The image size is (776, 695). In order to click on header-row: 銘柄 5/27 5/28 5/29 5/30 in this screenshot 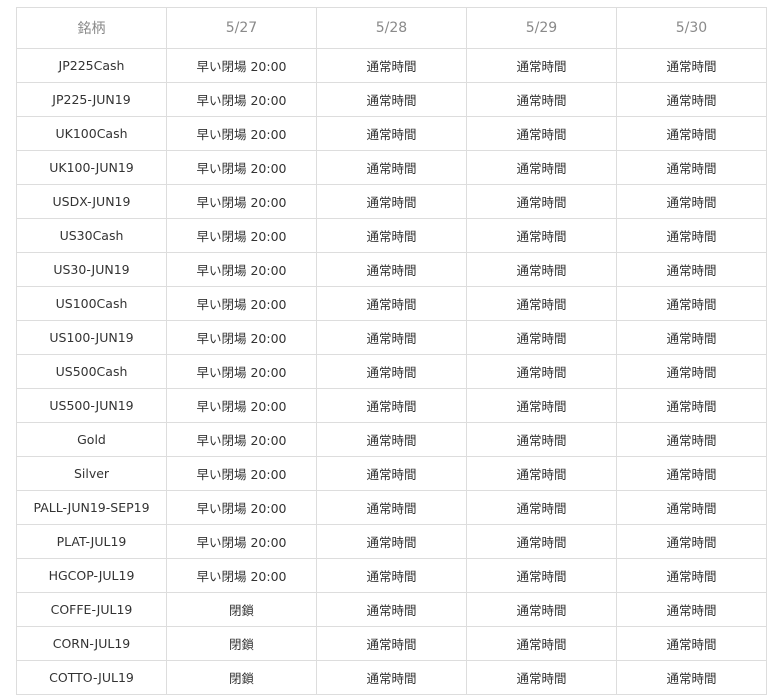, I will do `click(391, 28)`.